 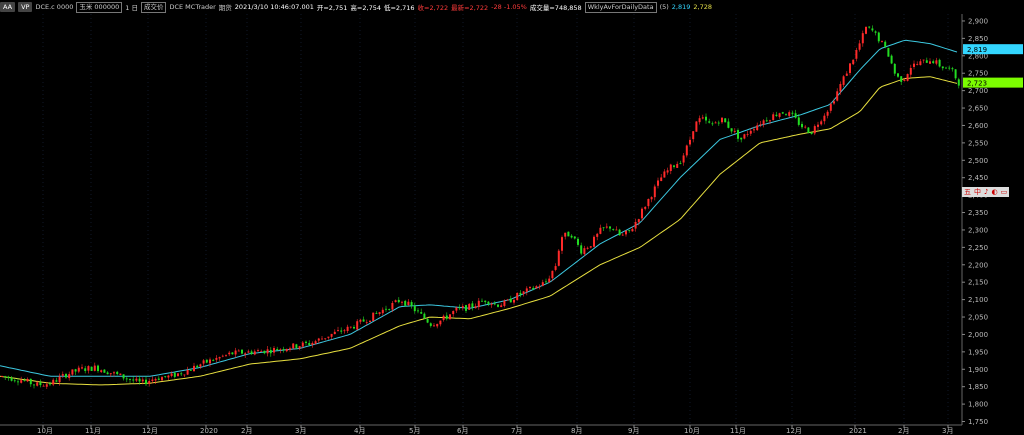 What do you see at coordinates (794, 431) in the screenshot?
I see `x-tick-label: 12月` at bounding box center [794, 431].